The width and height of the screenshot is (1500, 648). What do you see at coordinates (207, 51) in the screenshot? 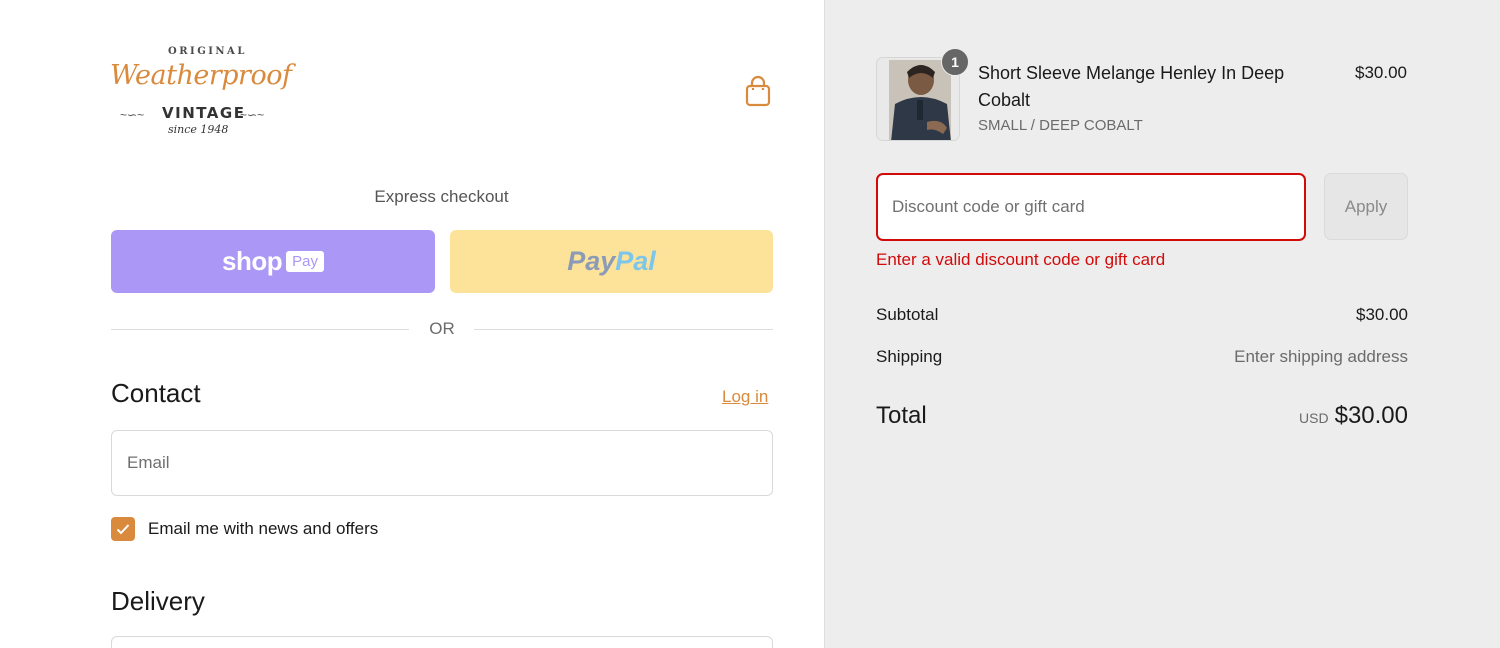
I see `logo-original-text: ORIGINAL` at bounding box center [207, 51].